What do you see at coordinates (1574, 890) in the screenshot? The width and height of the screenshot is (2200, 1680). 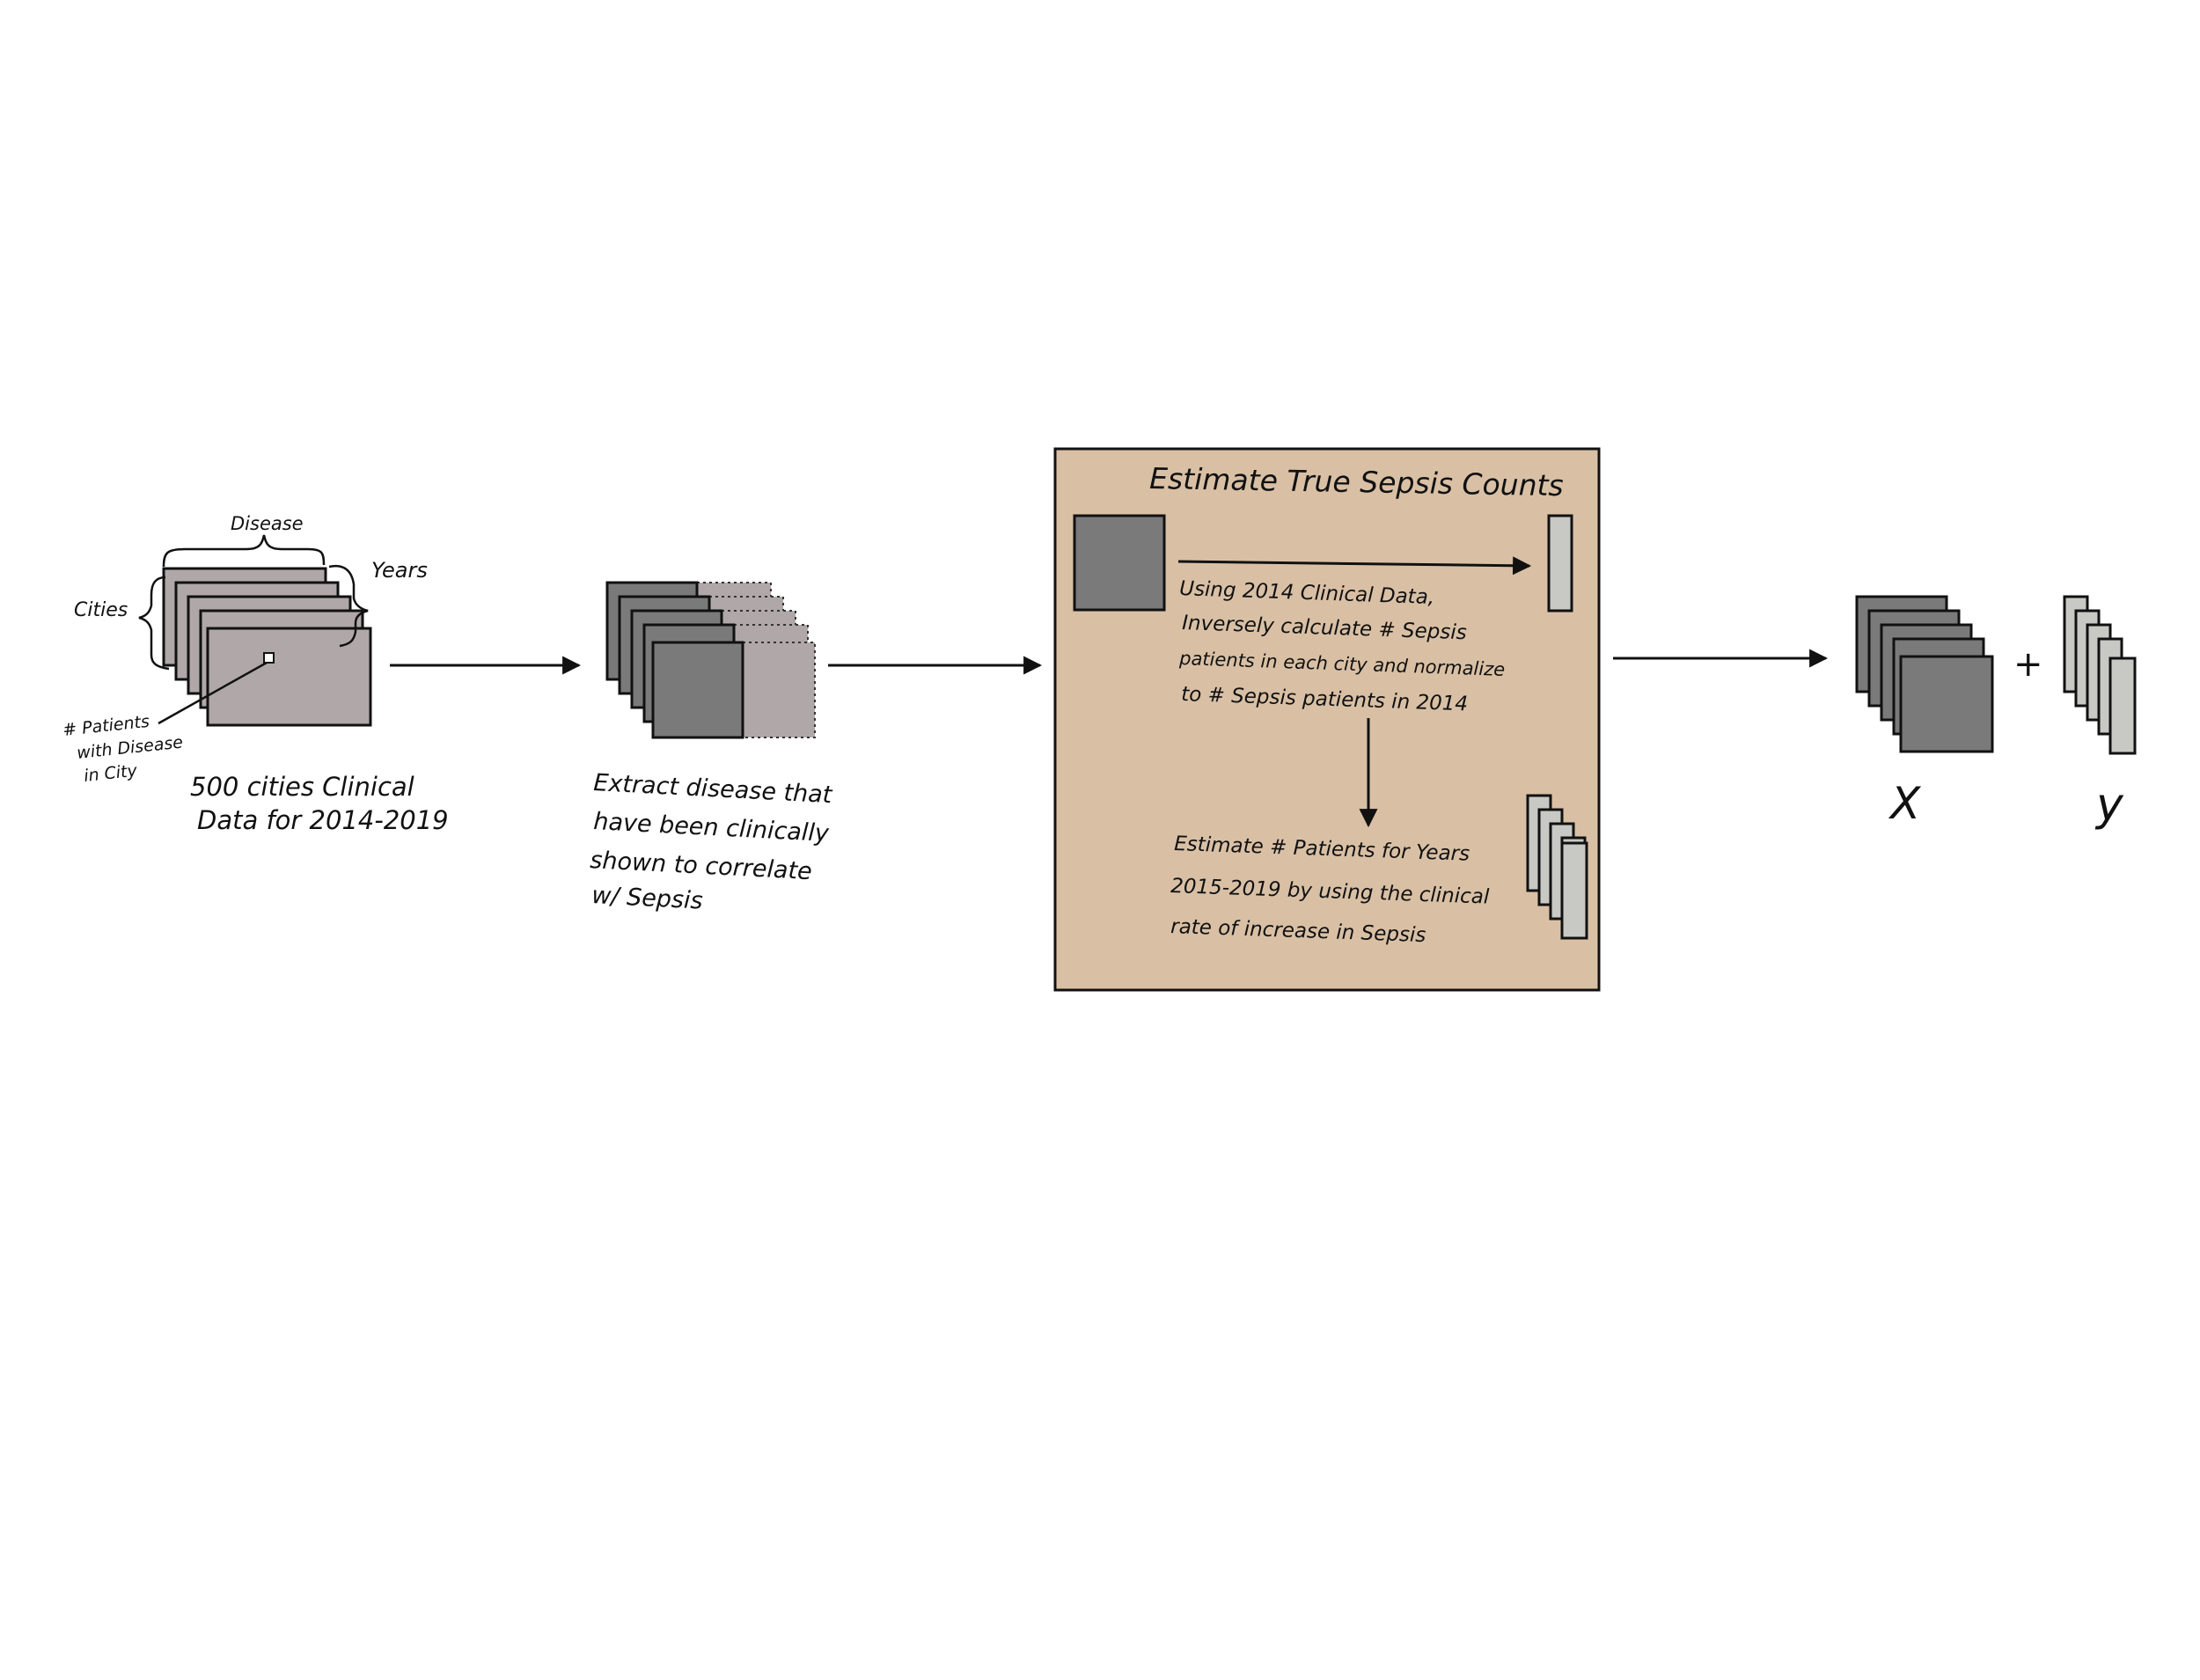 I see `sepsis-vector-front` at bounding box center [1574, 890].